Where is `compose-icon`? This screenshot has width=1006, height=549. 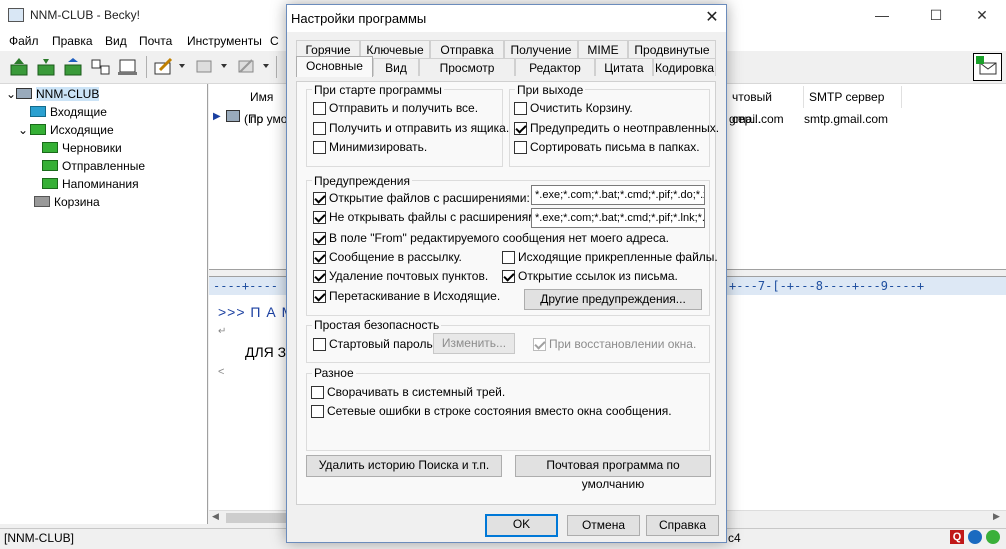
compose-icon is located at coordinates (164, 67).